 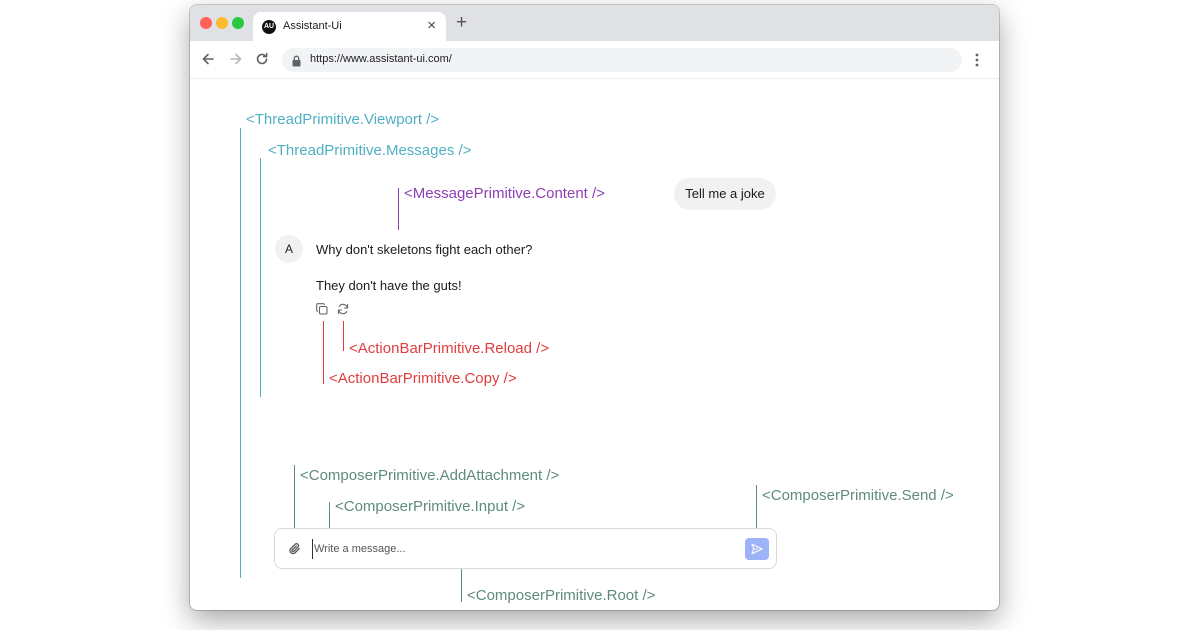 What do you see at coordinates (349, 27) in the screenshot?
I see `browser-tab: AU Assistant-Ui ×` at bounding box center [349, 27].